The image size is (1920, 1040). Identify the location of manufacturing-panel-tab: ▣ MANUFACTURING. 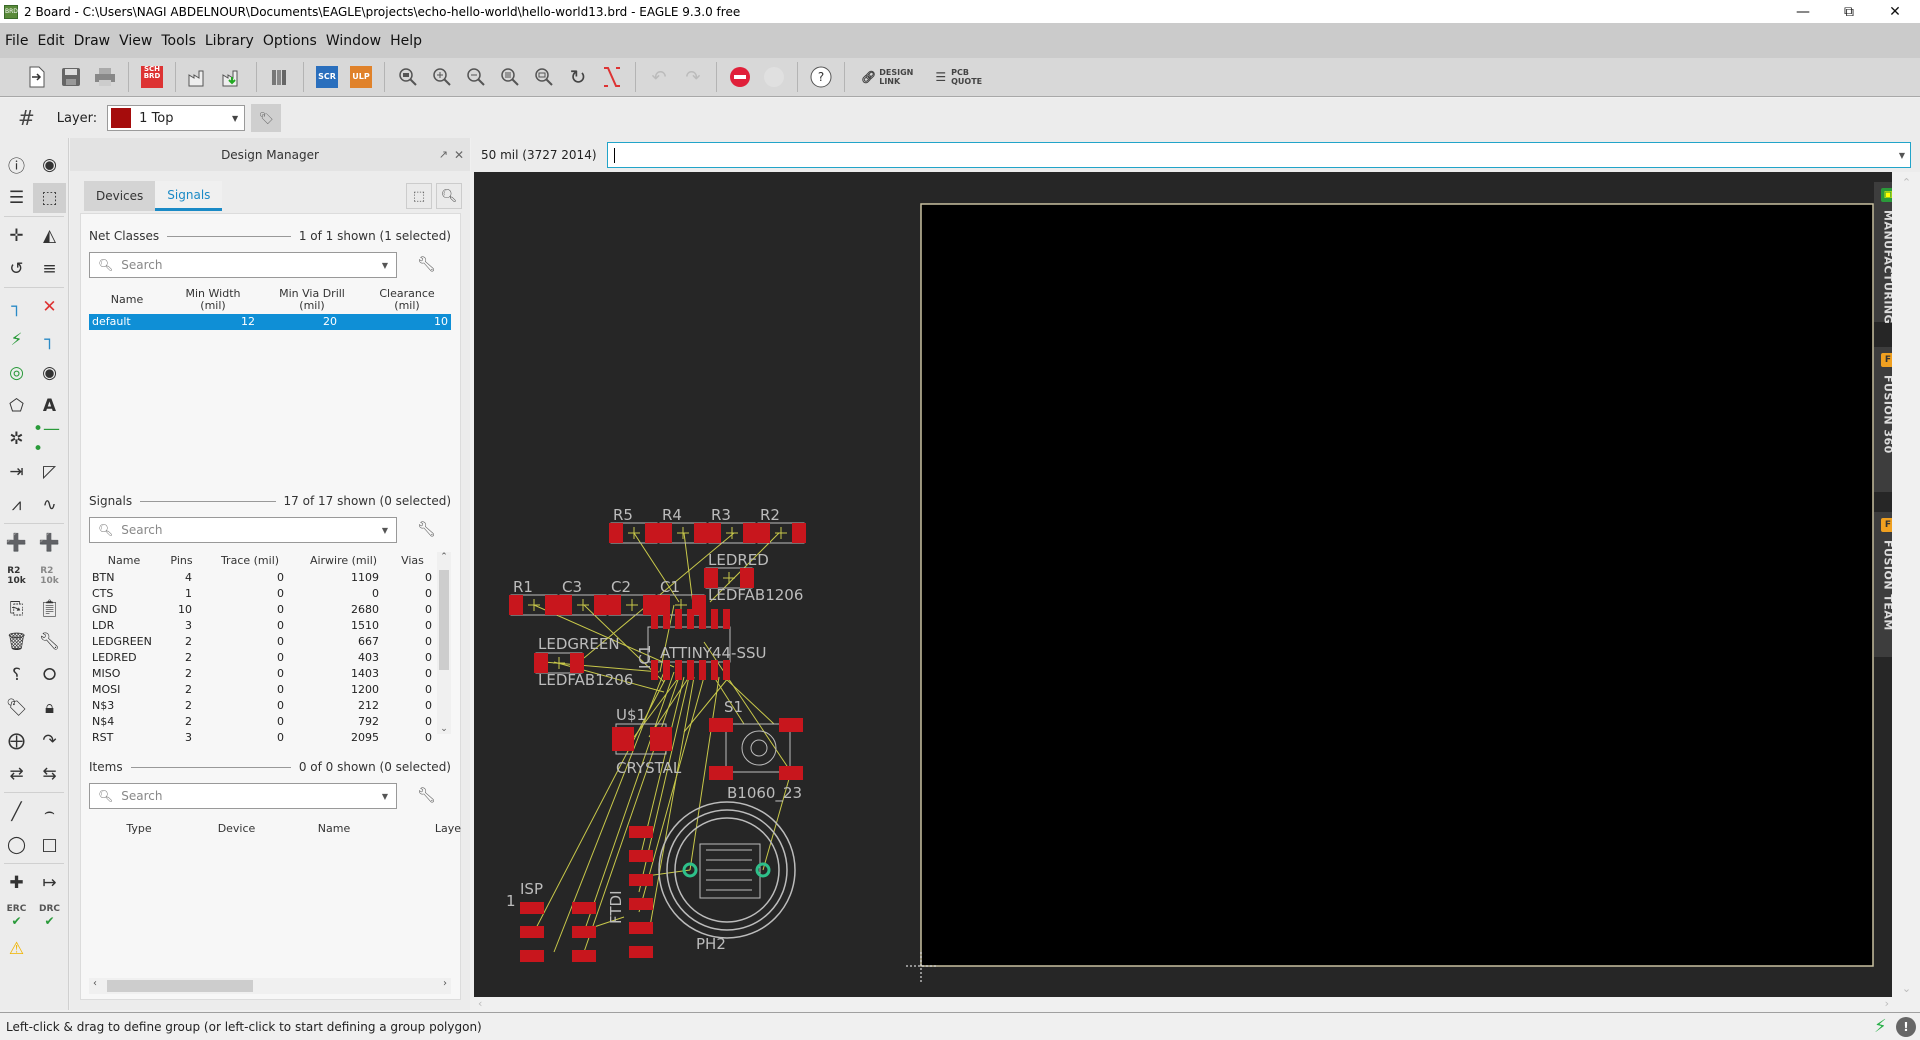
(1883, 253).